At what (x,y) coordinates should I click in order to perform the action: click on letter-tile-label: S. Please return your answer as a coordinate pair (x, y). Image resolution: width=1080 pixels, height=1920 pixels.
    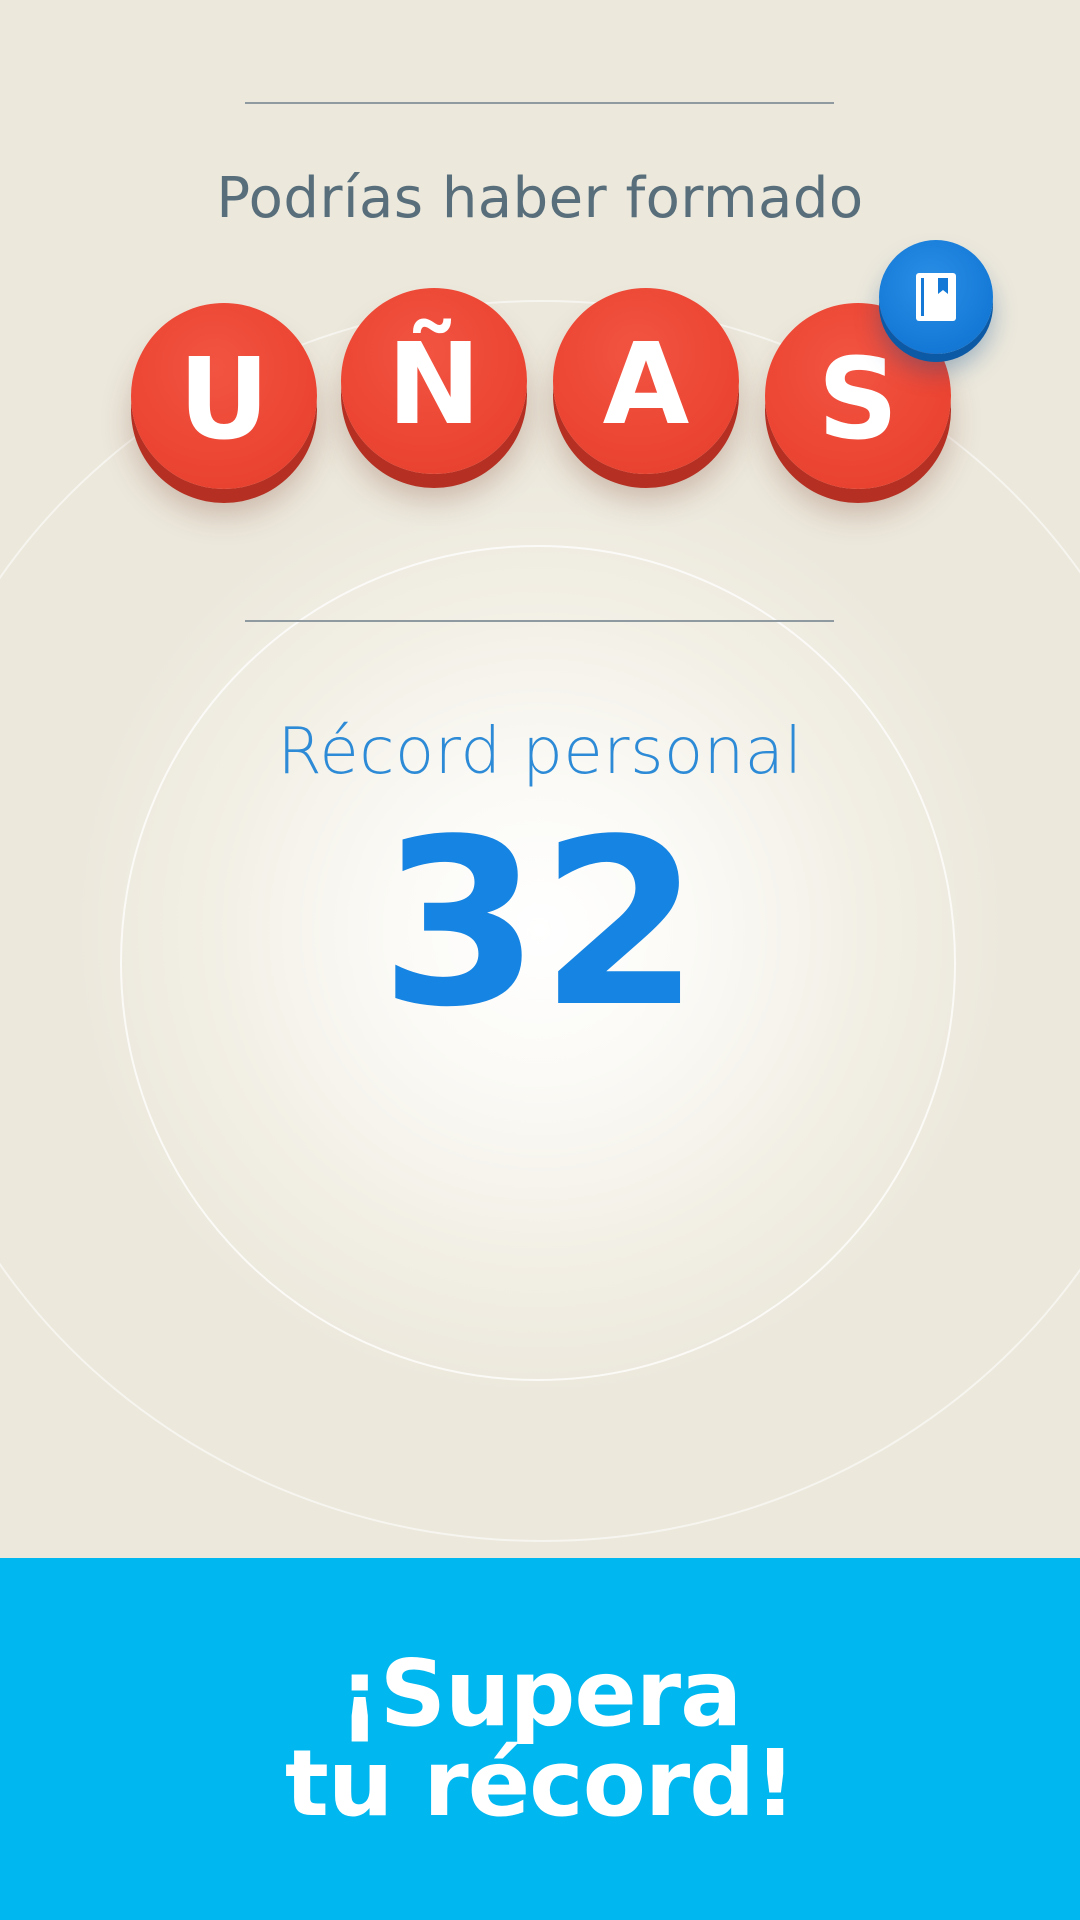
    Looking at the image, I should click on (858, 400).